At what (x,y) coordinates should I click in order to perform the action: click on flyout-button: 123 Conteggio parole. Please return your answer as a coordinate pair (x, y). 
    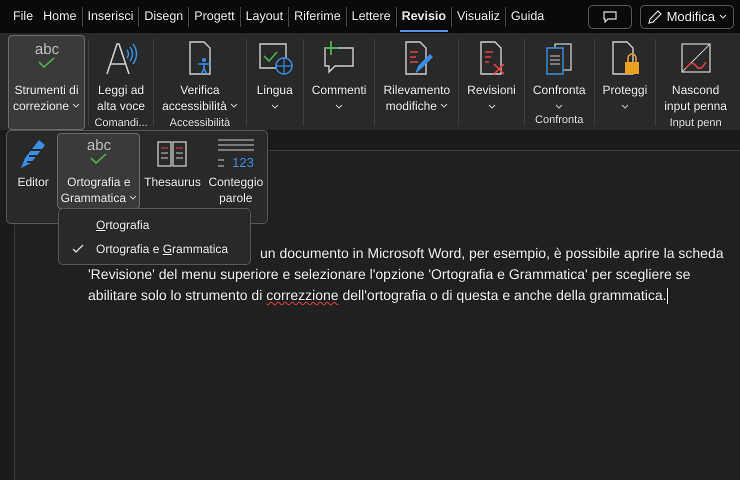
    Looking at the image, I should click on (235, 171).